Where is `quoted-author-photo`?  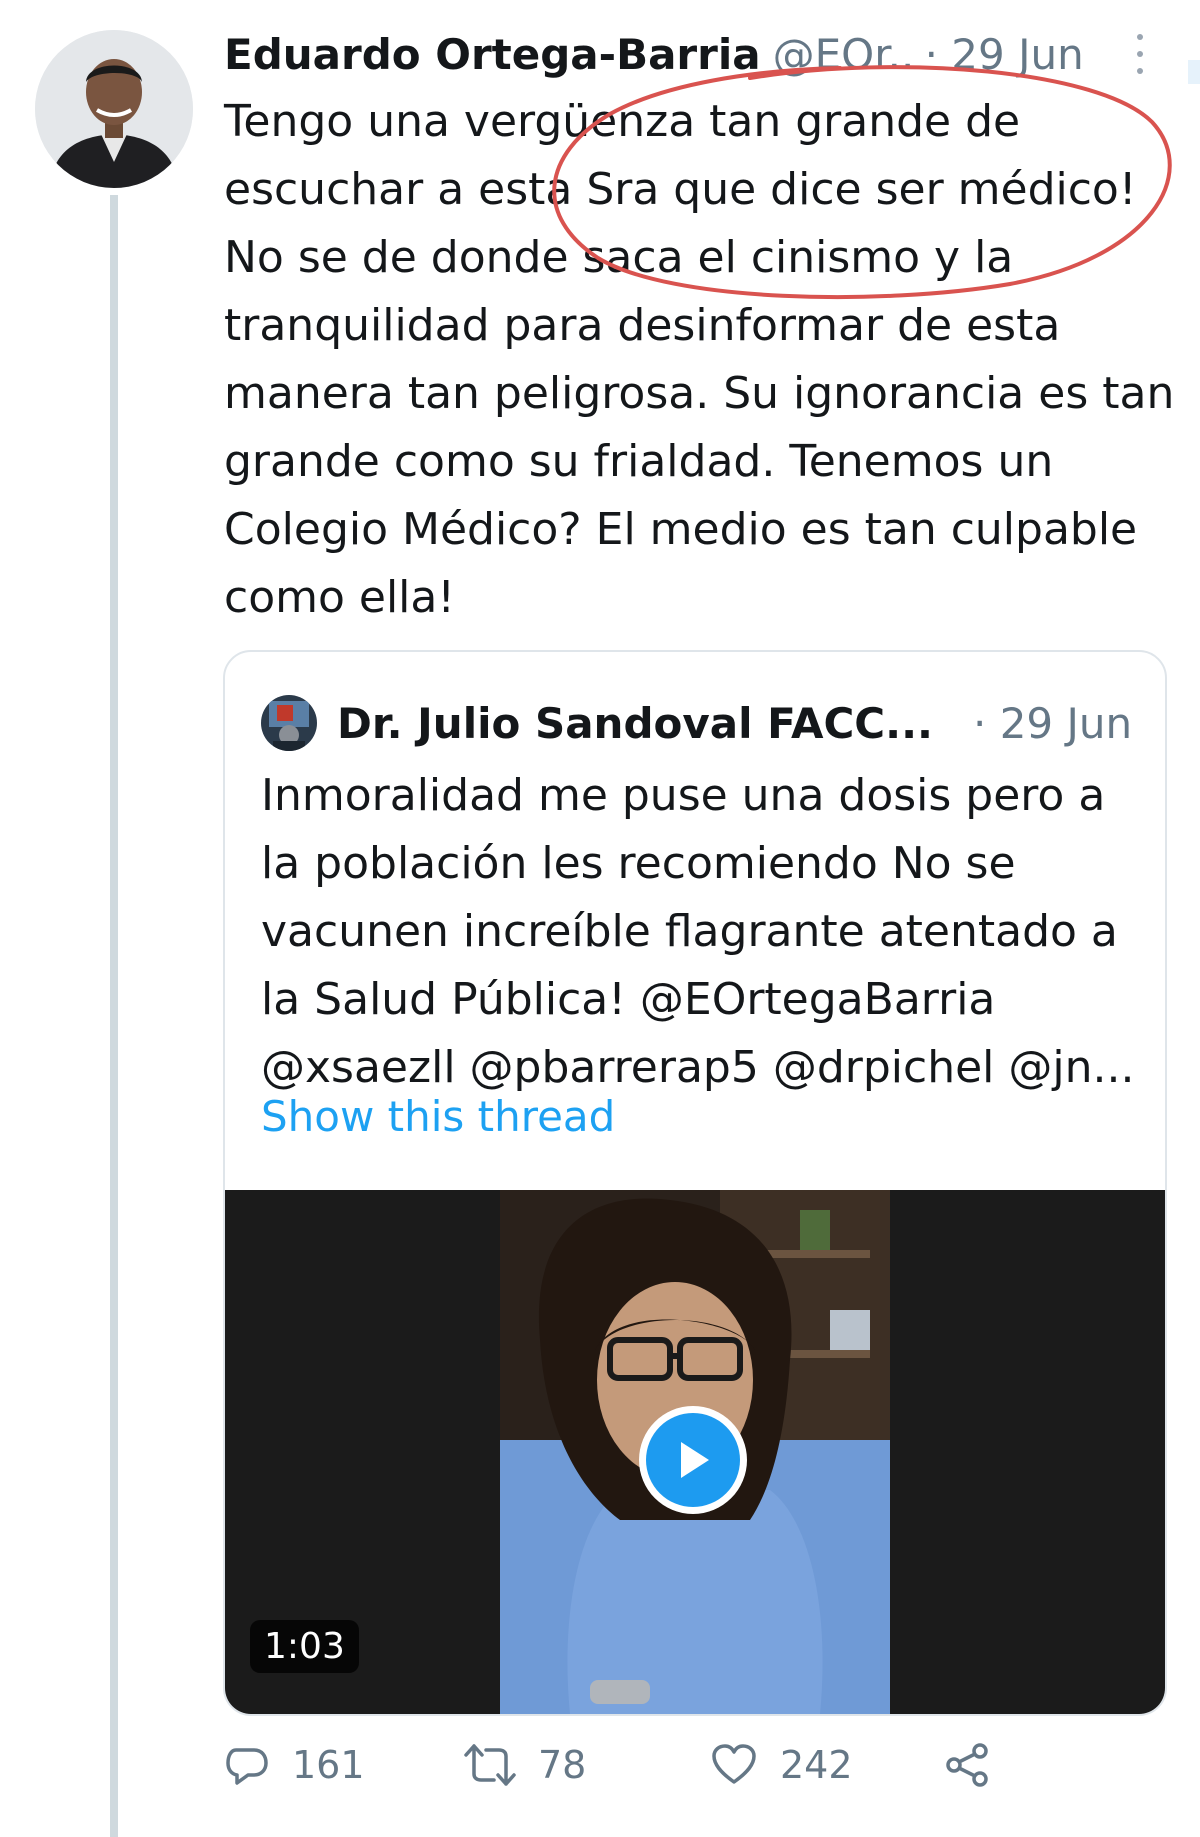
quoted-author-photo is located at coordinates (289, 723).